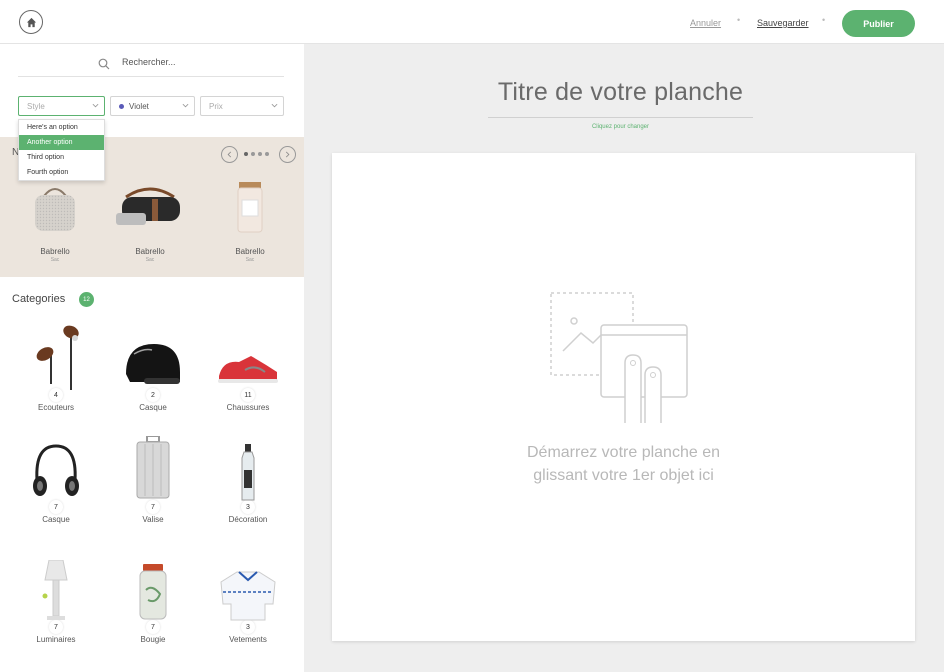 The width and height of the screenshot is (944, 672). What do you see at coordinates (152, 106) in the screenshot?
I see `color-select: Violet` at bounding box center [152, 106].